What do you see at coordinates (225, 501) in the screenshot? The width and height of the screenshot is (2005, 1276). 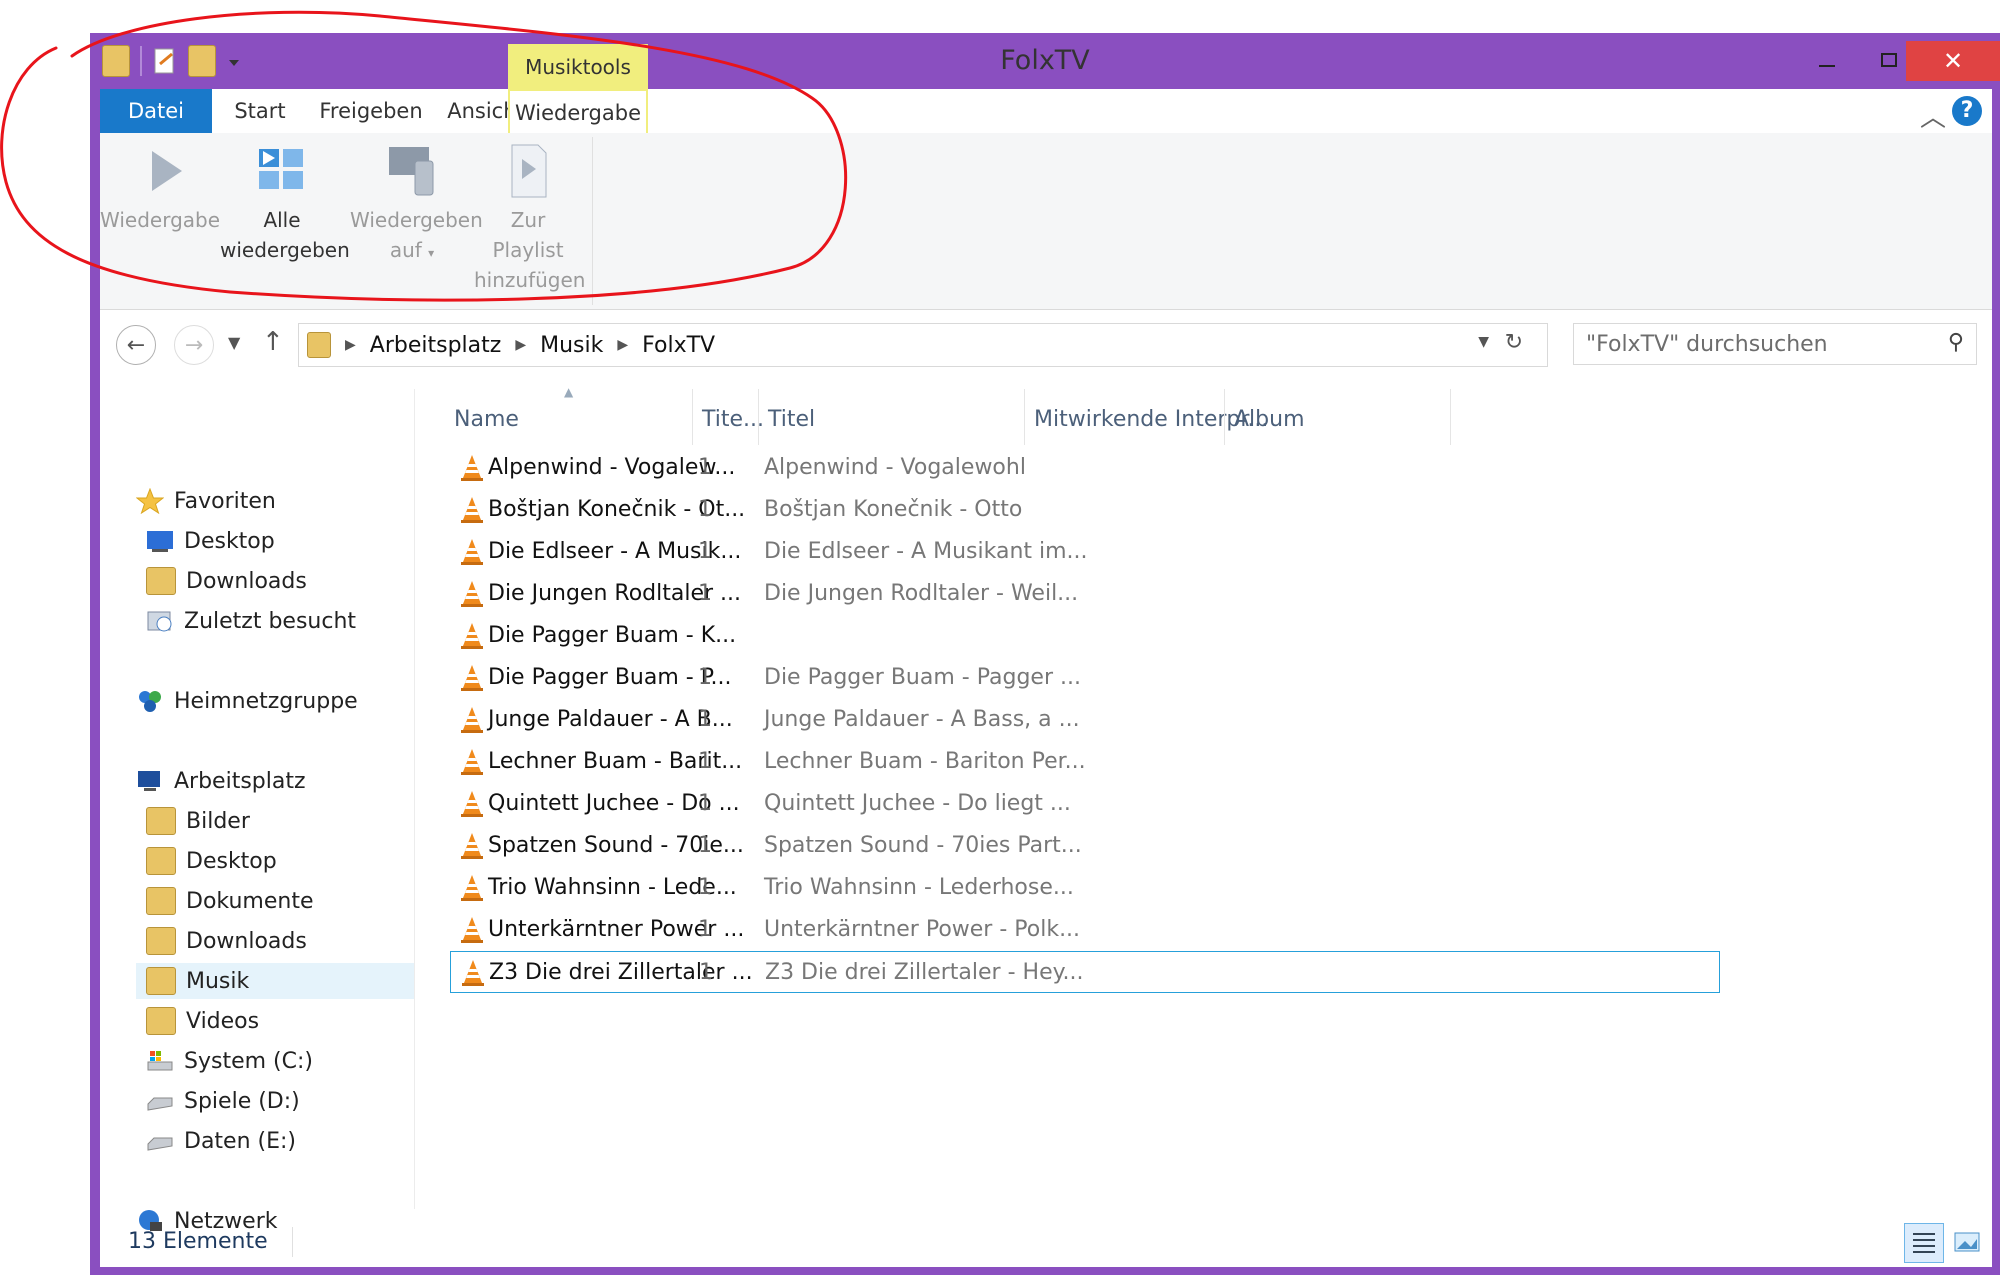 I see `sidebar-item-label: Favoriten` at bounding box center [225, 501].